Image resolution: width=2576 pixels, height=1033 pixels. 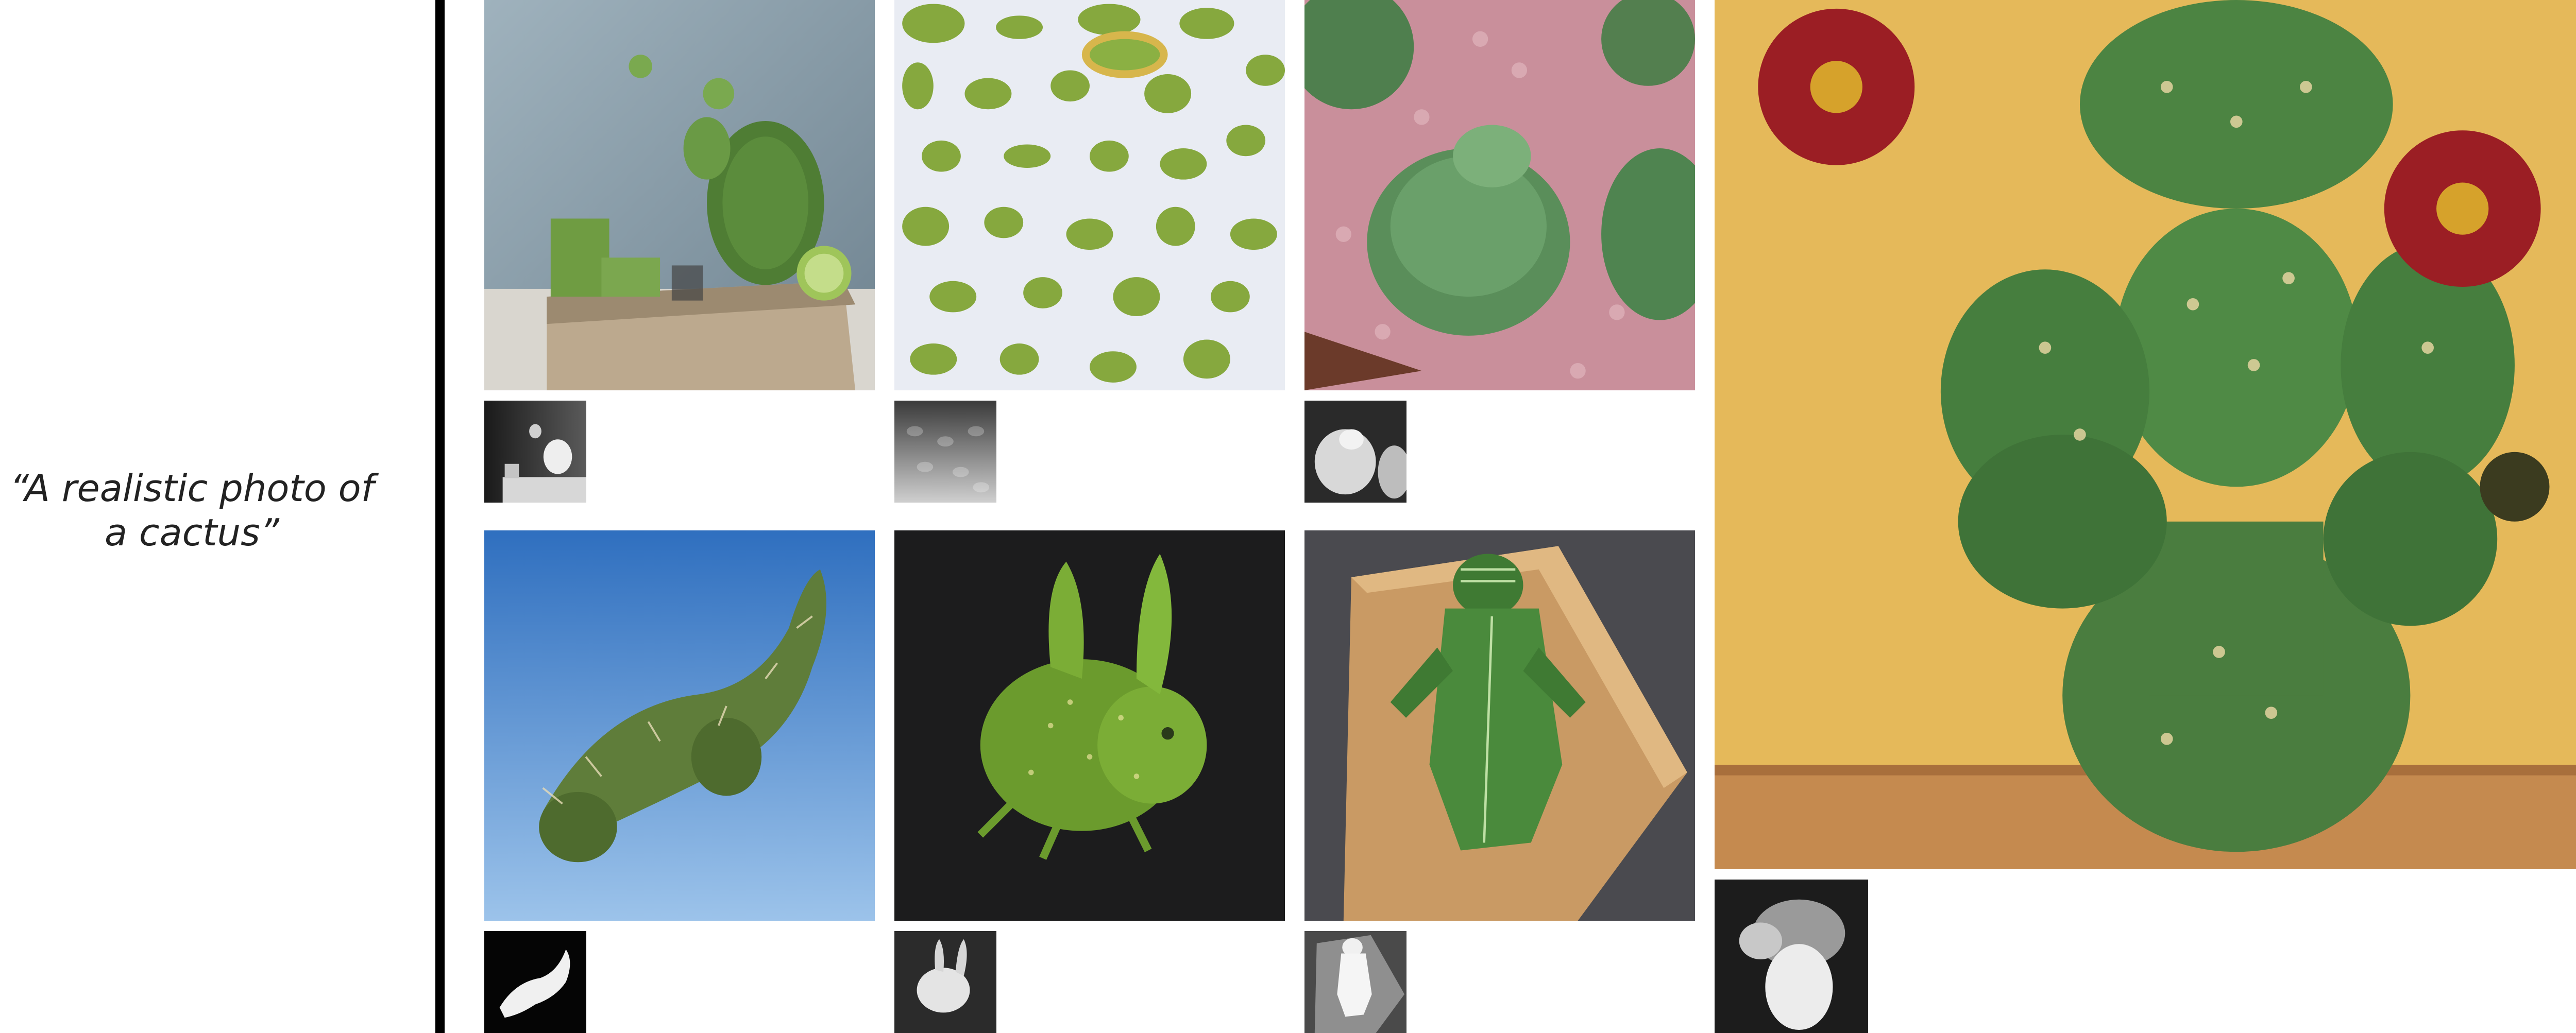 I want to click on vertical-divider, so click(x=440, y=516).